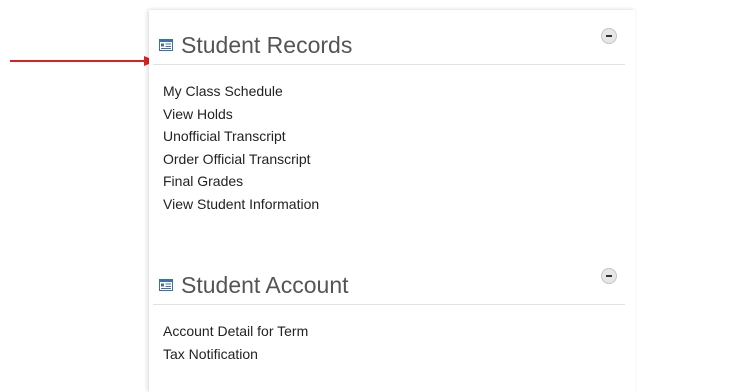 This screenshot has height=392, width=756. What do you see at coordinates (394, 136) in the screenshot?
I see `link-unofficial-transcript: Unofficial Transcript` at bounding box center [394, 136].